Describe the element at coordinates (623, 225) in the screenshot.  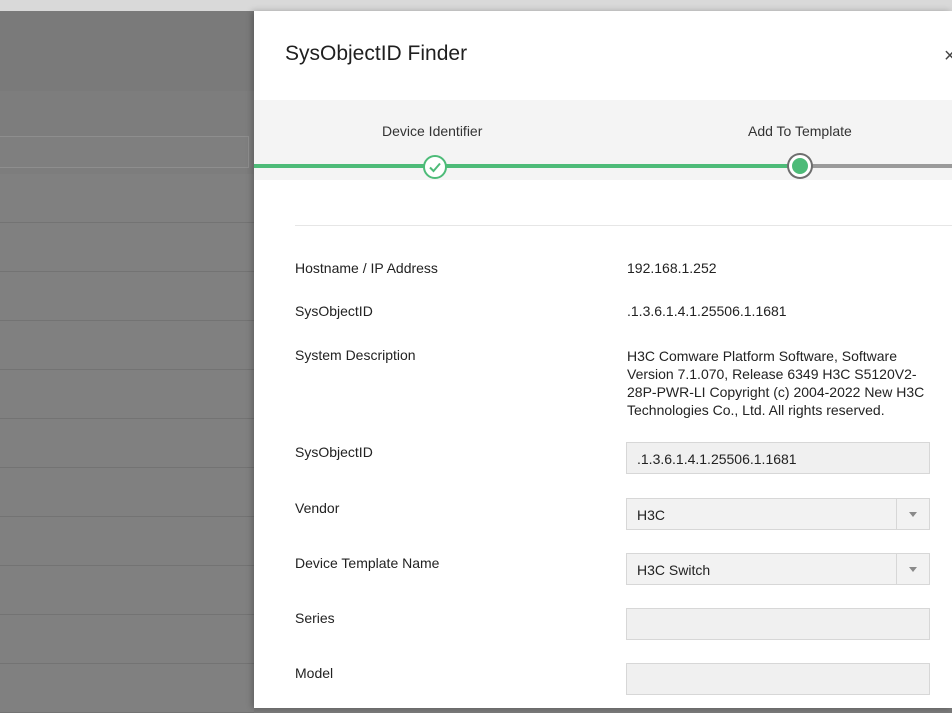
I see `section-divider` at that location.